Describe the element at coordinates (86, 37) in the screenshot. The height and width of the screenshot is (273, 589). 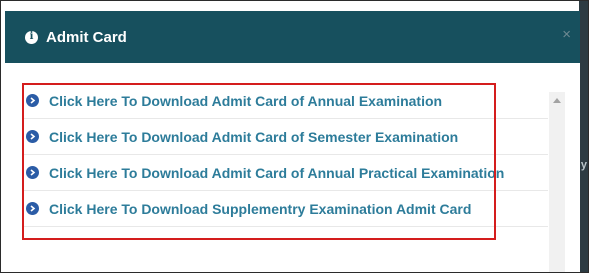
I see `modal-title: Admit Card` at that location.